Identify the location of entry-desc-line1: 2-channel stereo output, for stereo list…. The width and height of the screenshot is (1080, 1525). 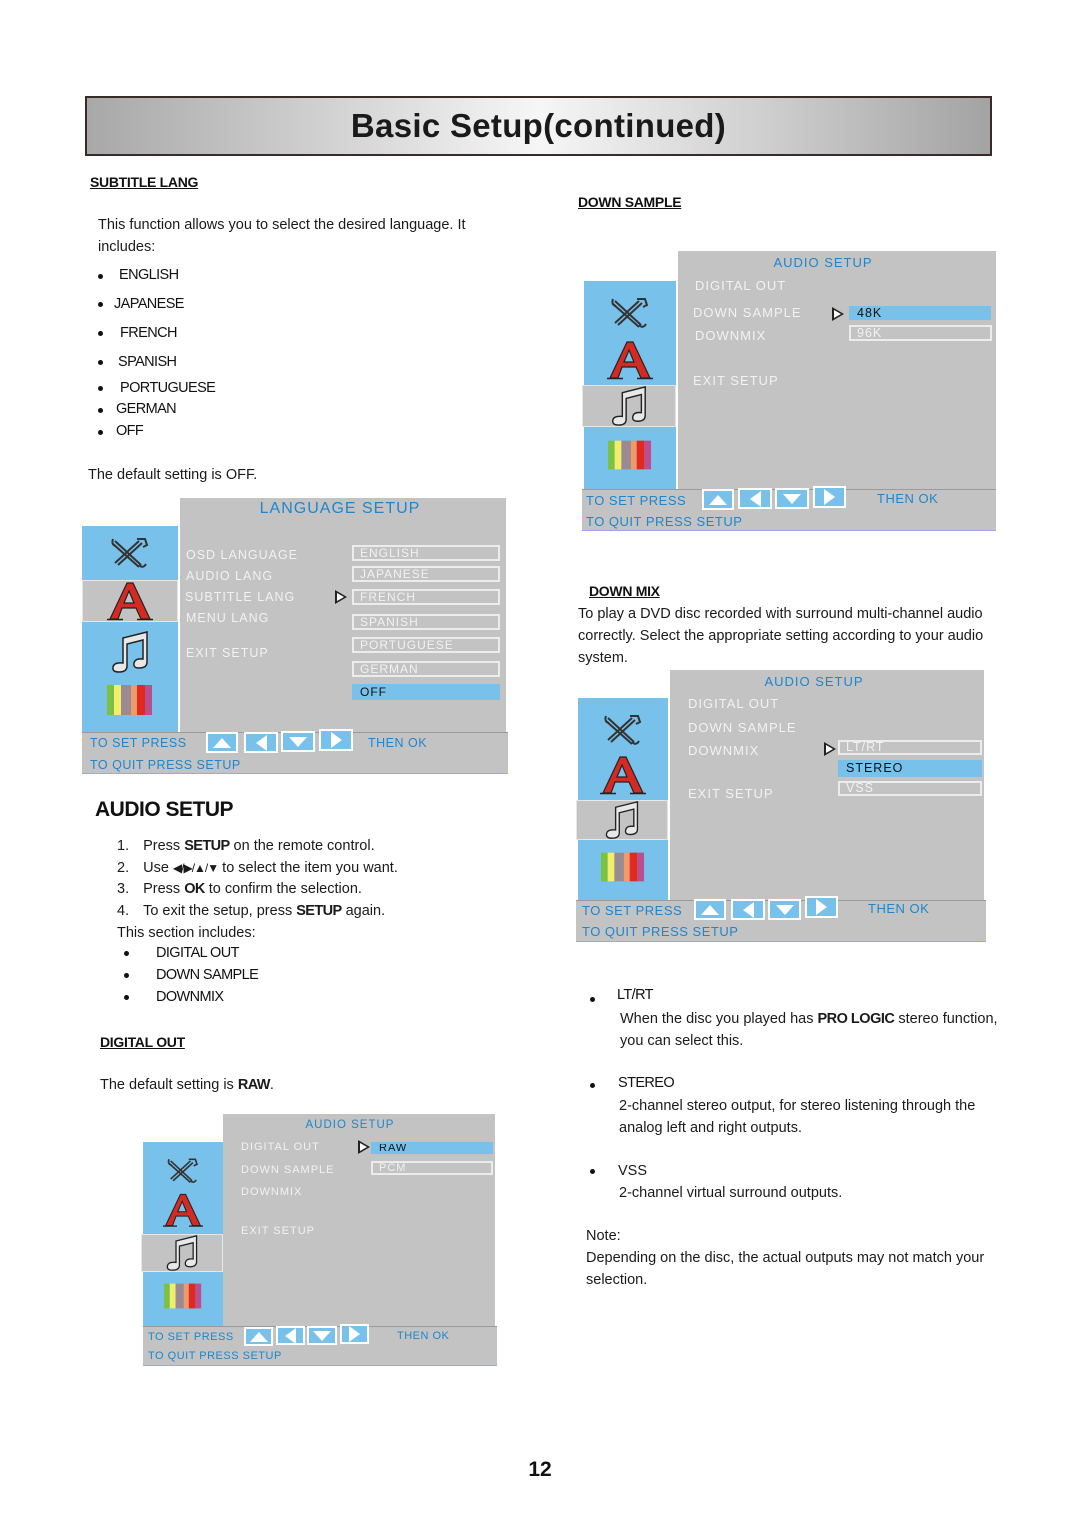
(797, 1106).